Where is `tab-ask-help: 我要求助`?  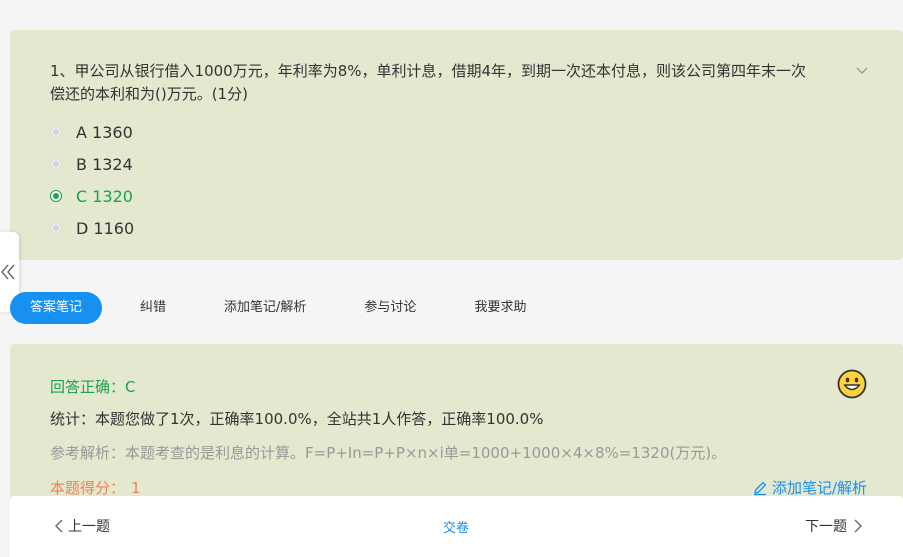 tab-ask-help: 我要求助 is located at coordinates (500, 308).